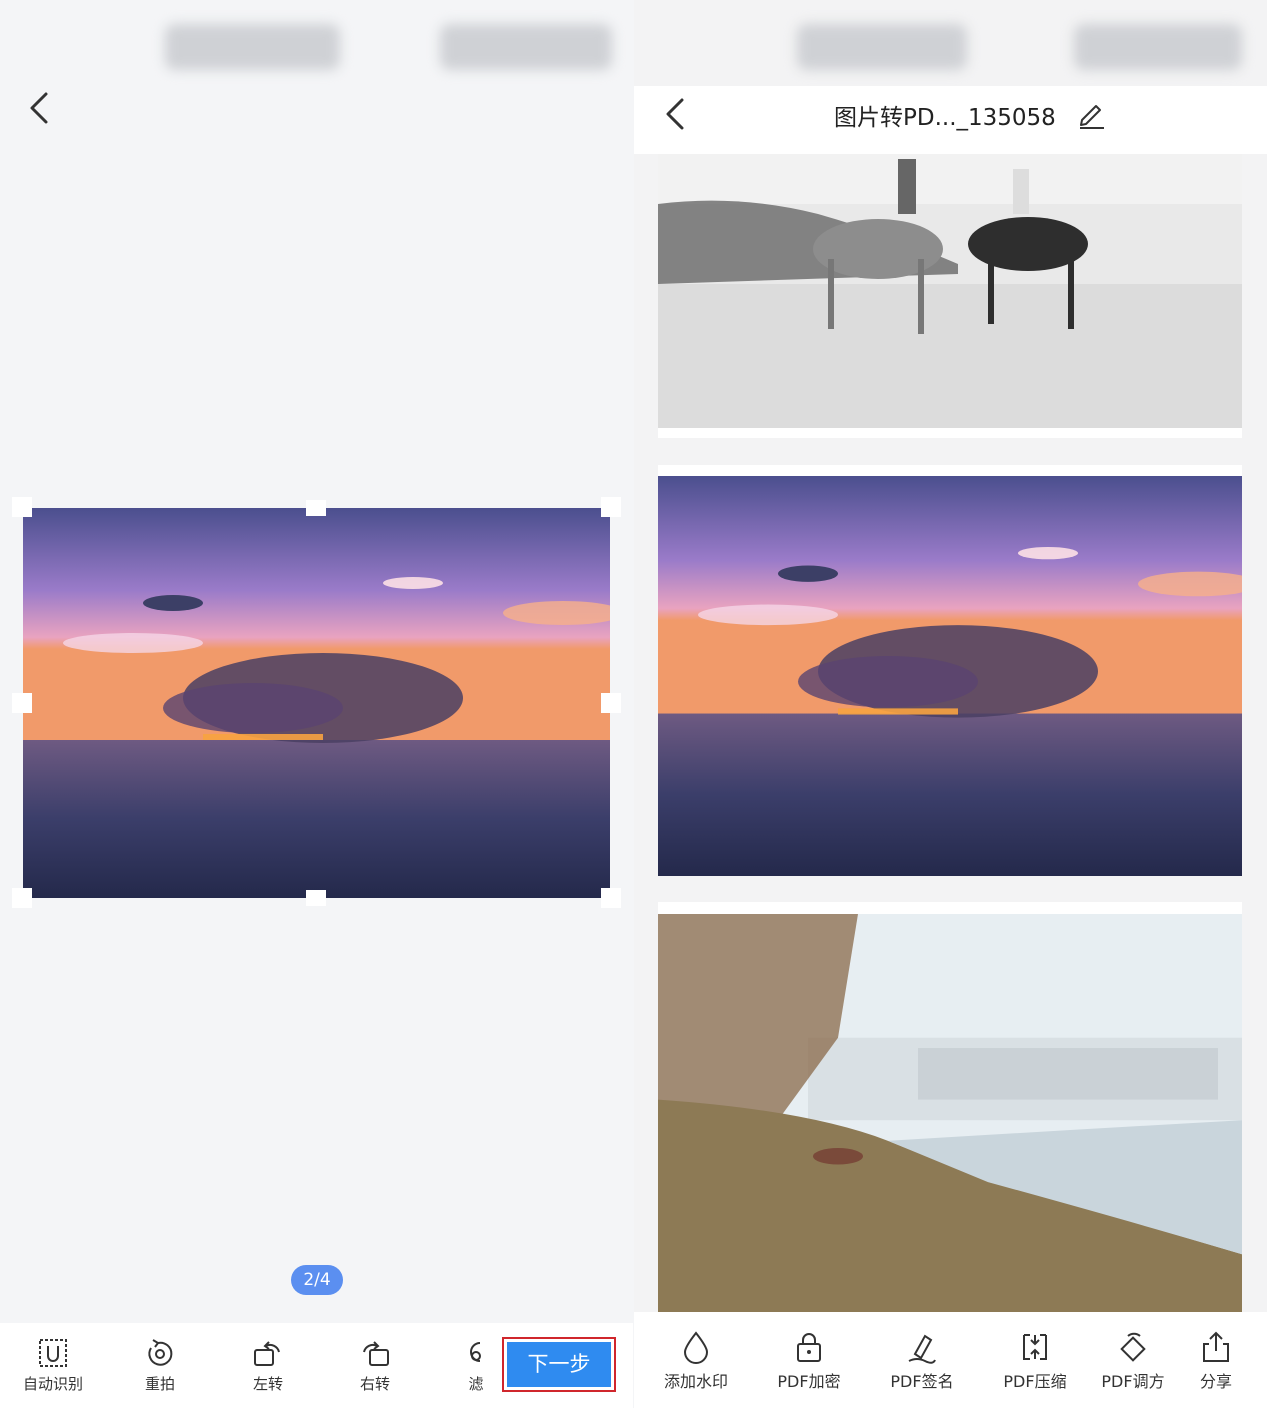  What do you see at coordinates (809, 1381) in the screenshot?
I see `pdf-encrypt-label: PDF加密` at bounding box center [809, 1381].